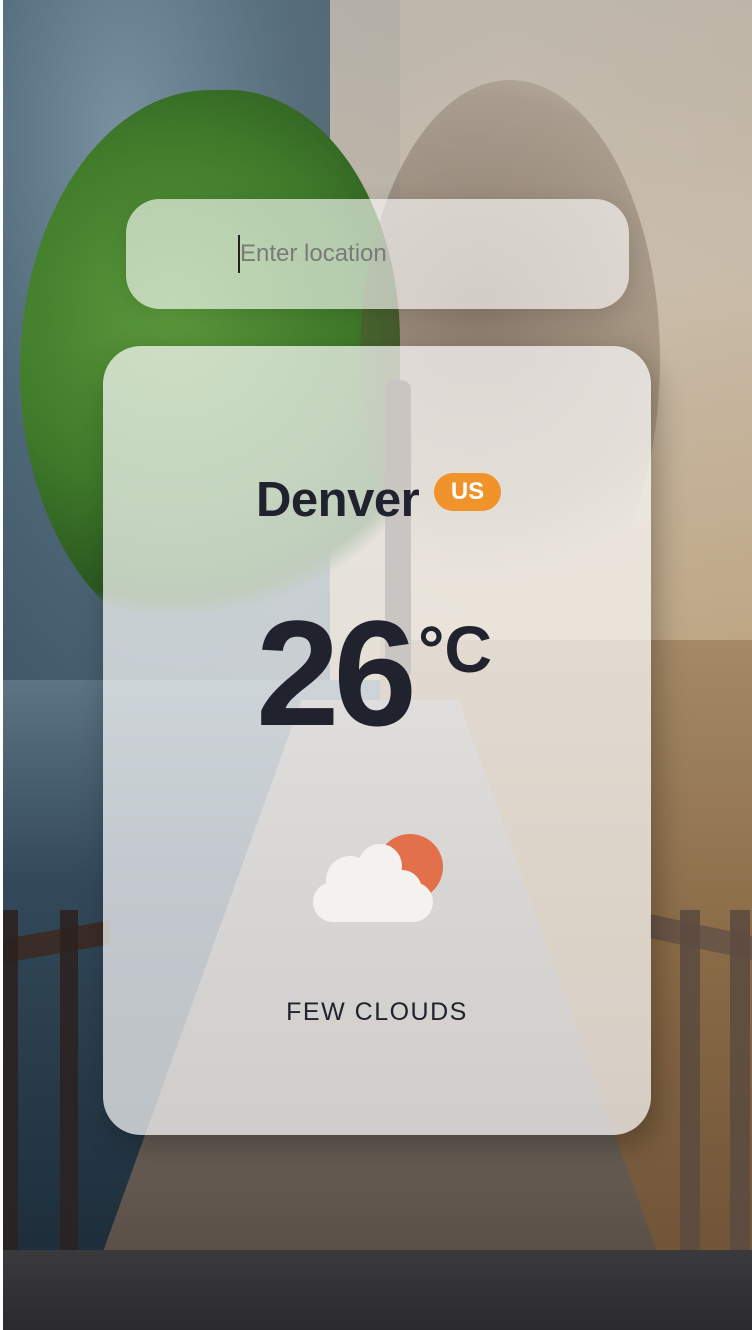 This screenshot has height=1330, width=752. Describe the element at coordinates (418, 254) in the screenshot. I see `location-input` at that location.